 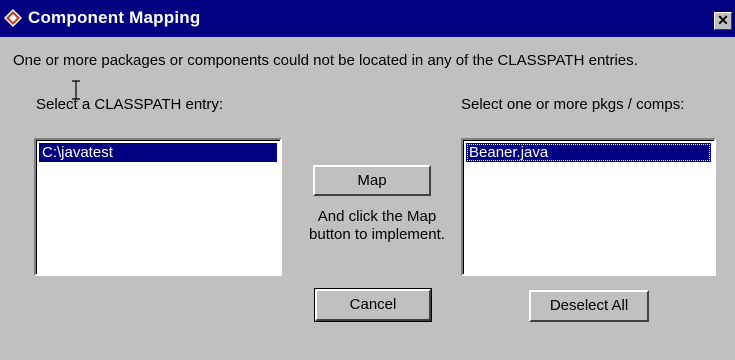 What do you see at coordinates (130, 104) in the screenshot?
I see `classpath-label: Select a CLASSPATH entry:` at bounding box center [130, 104].